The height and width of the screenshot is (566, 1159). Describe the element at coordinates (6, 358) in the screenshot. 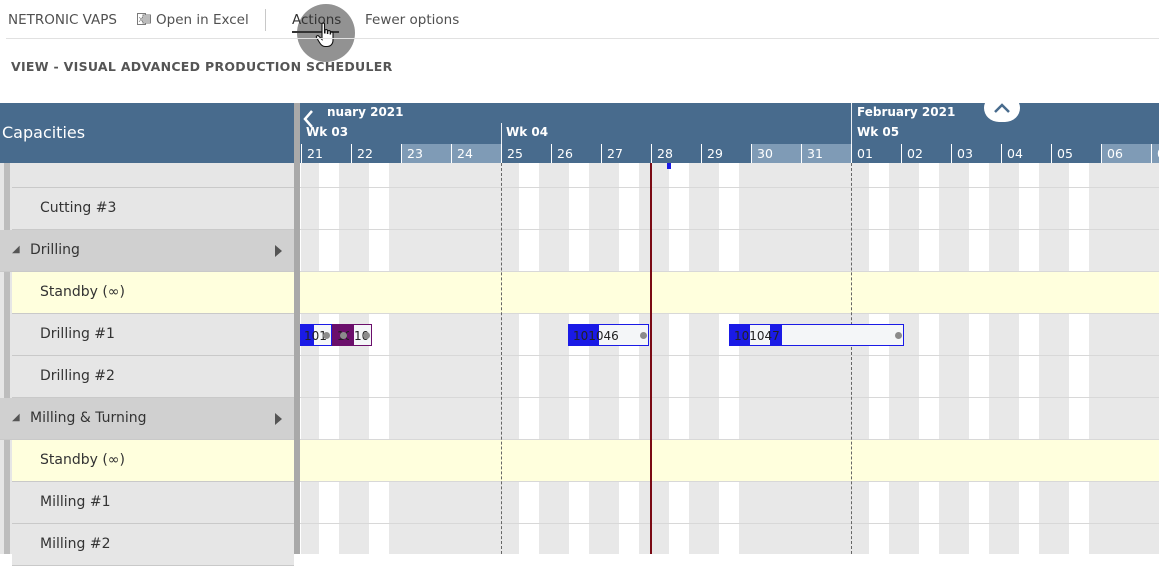

I see `scroll-track` at that location.